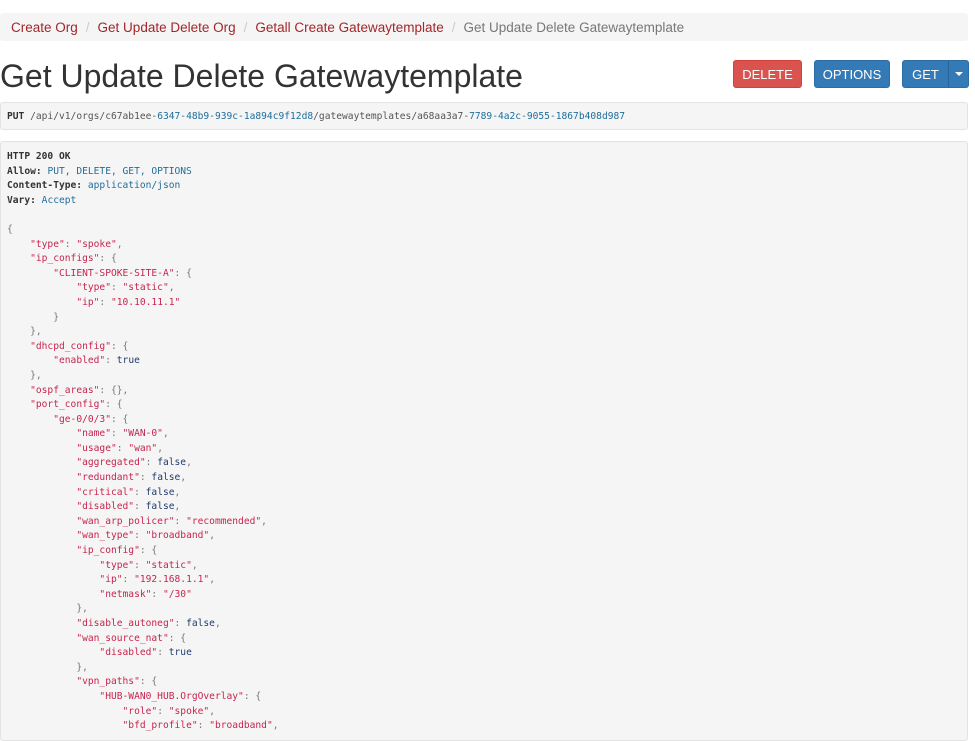 This screenshot has height=741, width=975. What do you see at coordinates (574, 27) in the screenshot?
I see `breadcrumb-current: Get Update Delete Gatewaytemplate` at bounding box center [574, 27].